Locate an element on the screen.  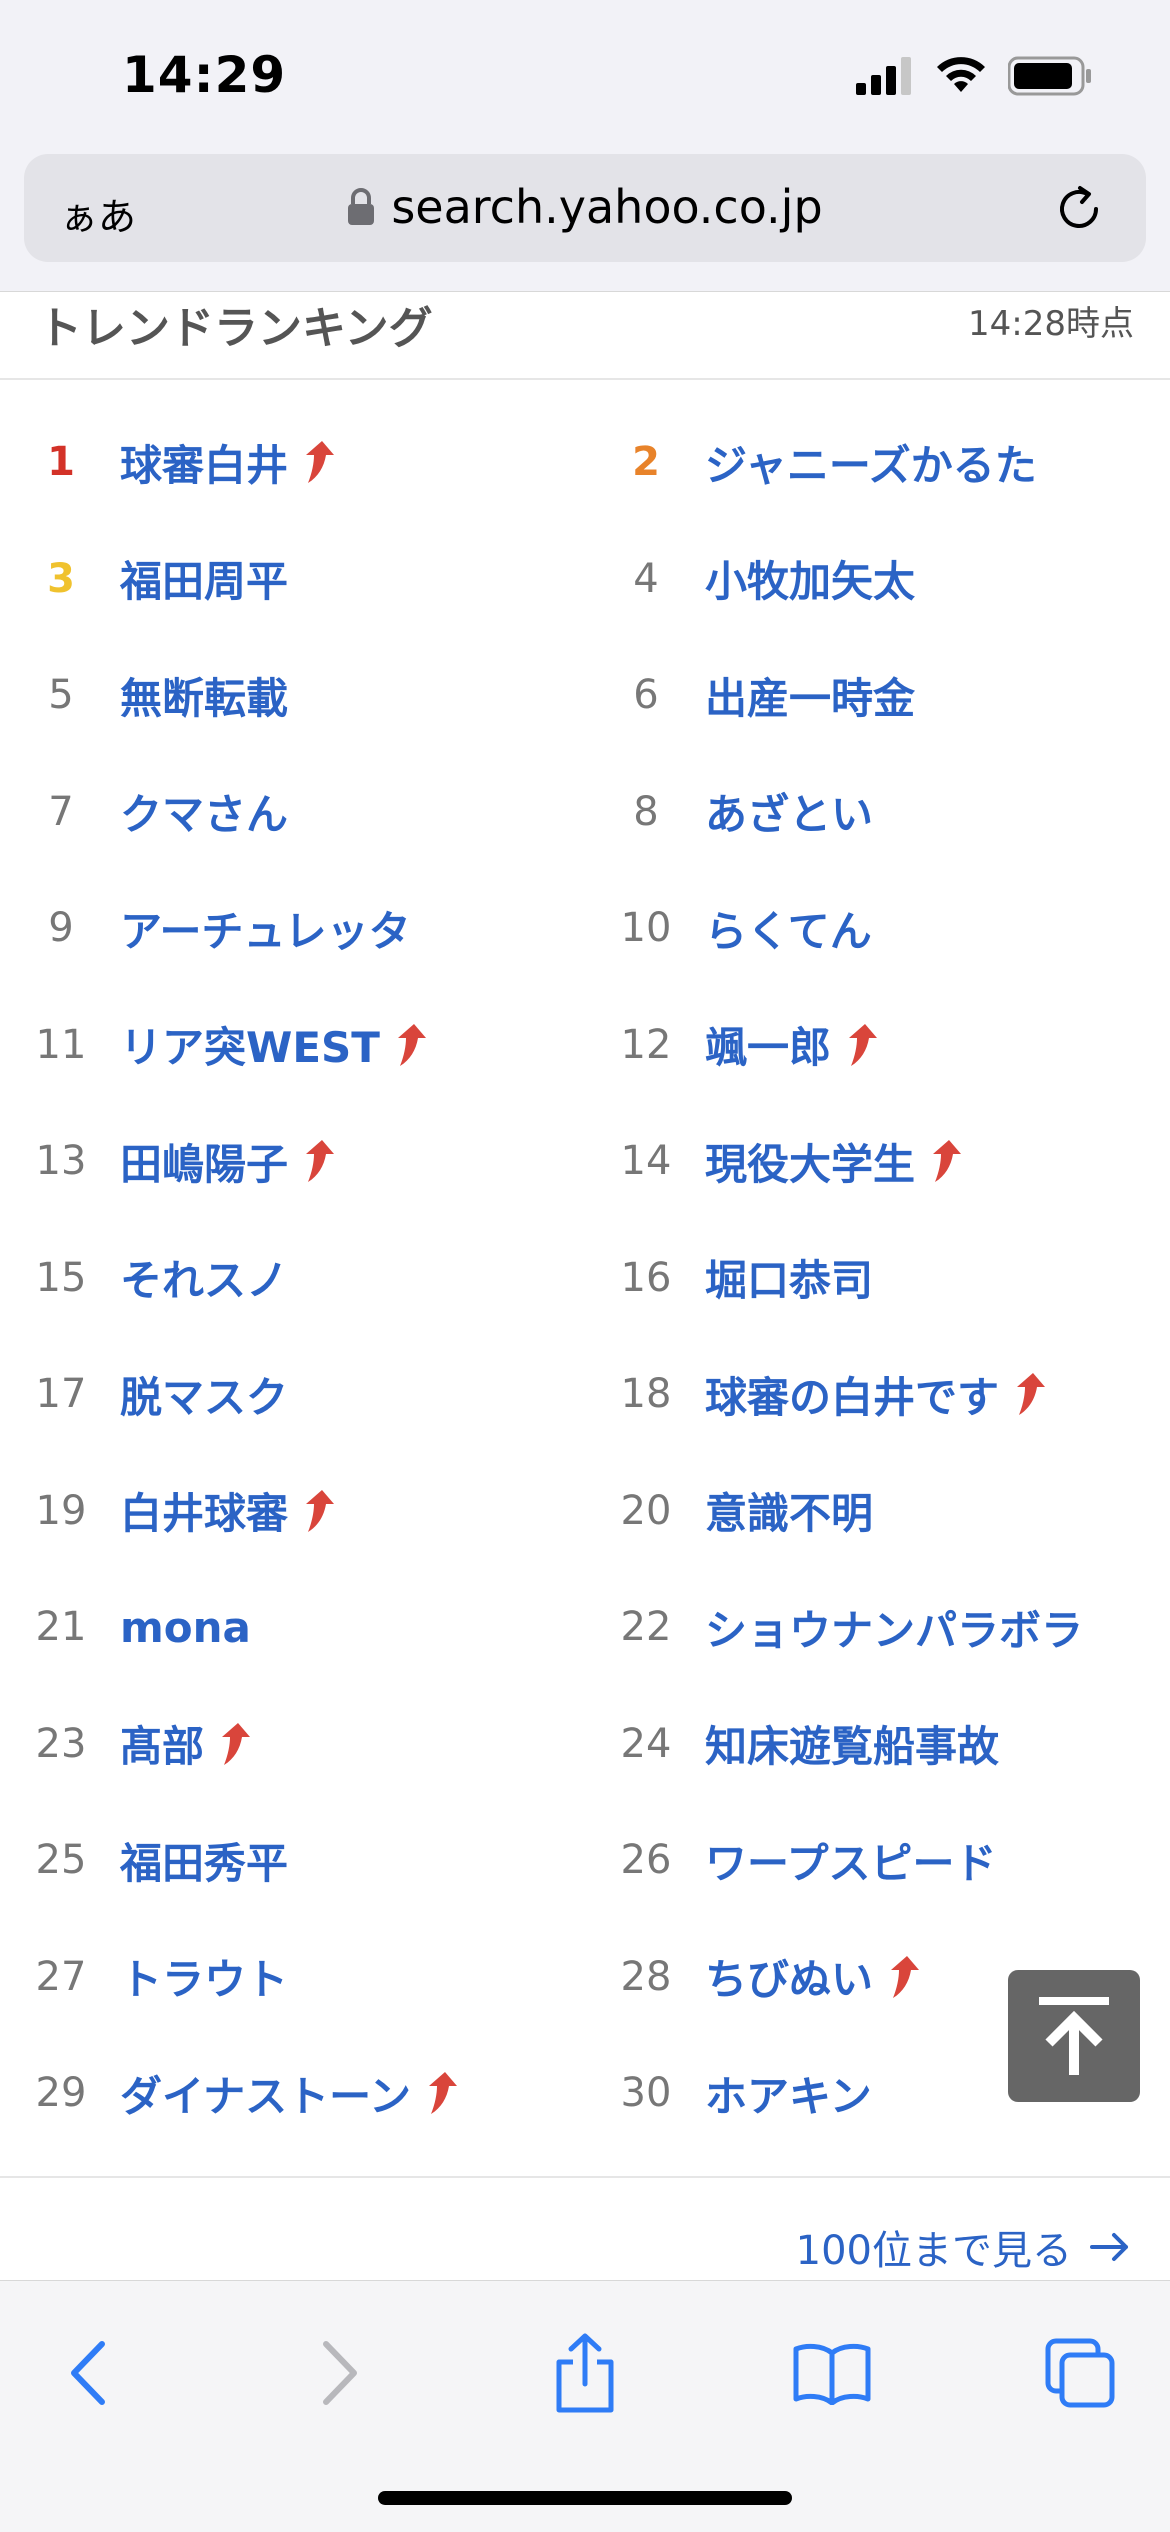
trend-term-link: ダイナストーン is located at coordinates (265, 2093).